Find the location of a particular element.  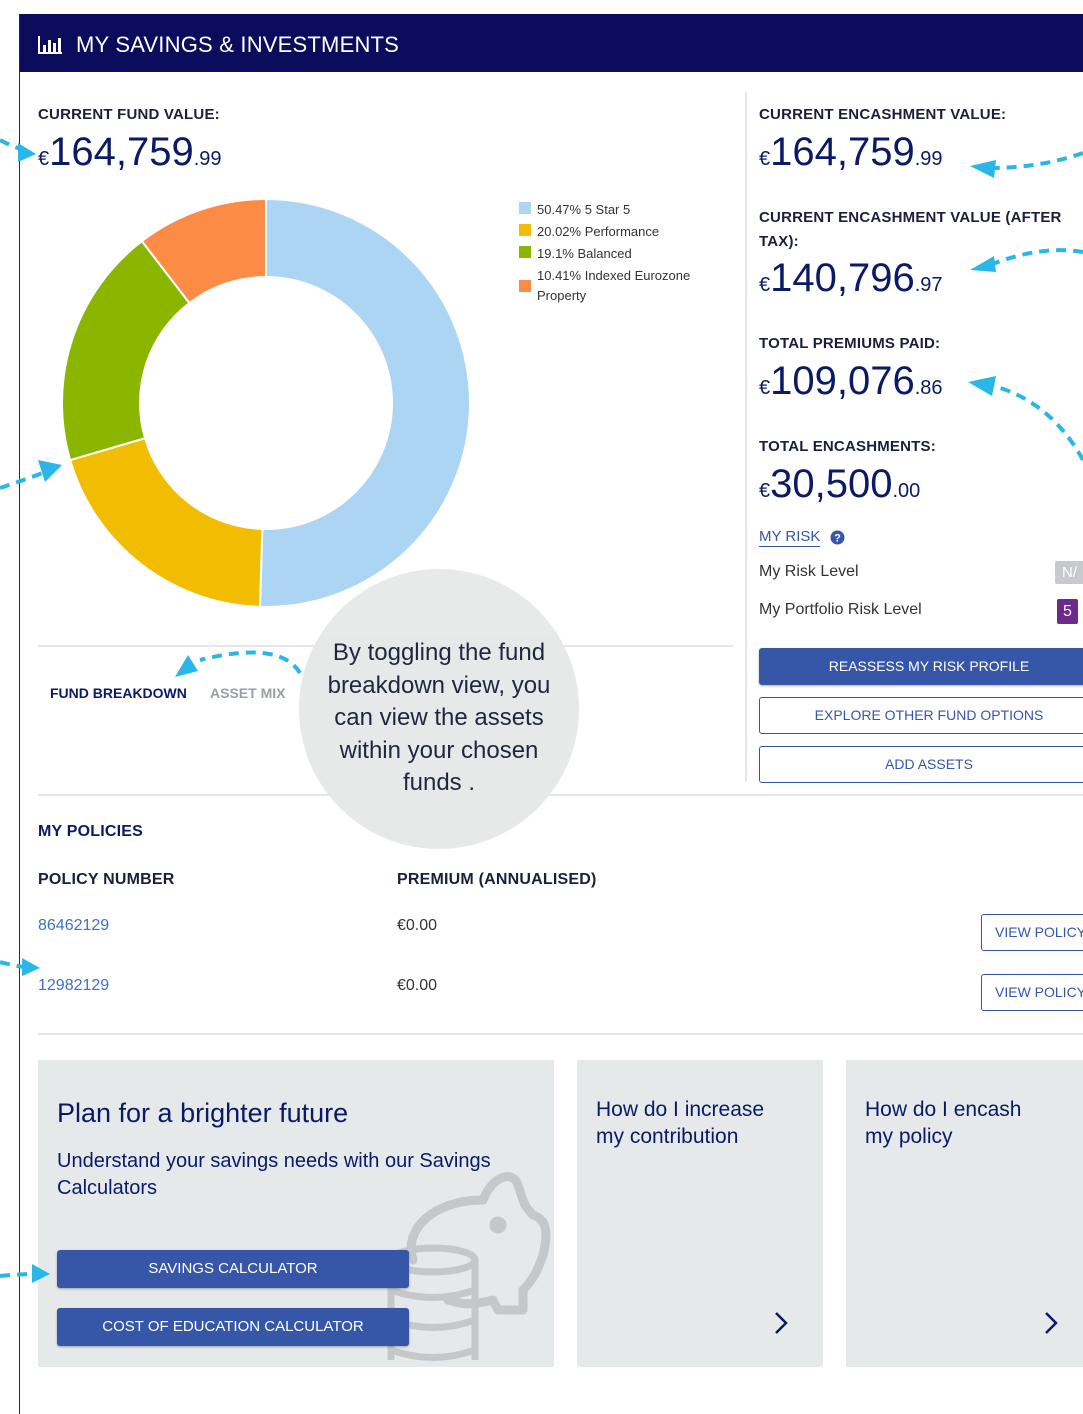

total-encashments-label: TOTAL ENCASHMENTS: is located at coordinates (847, 446).